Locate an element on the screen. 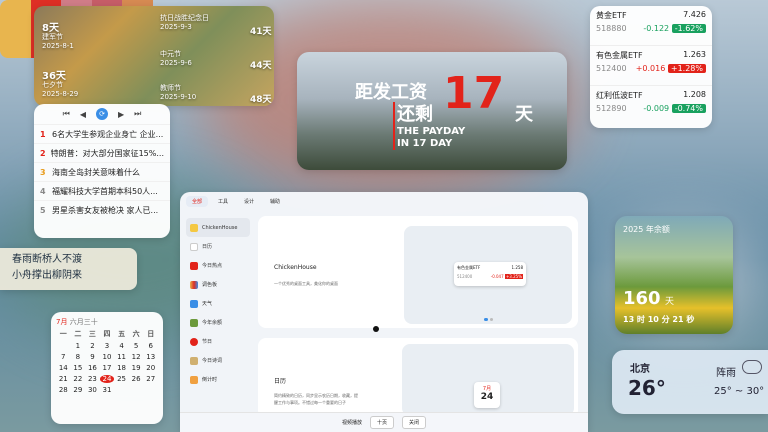 Image resolution: width=768 pixels, height=432 pixels. calendar-day: 10 is located at coordinates (107, 357).